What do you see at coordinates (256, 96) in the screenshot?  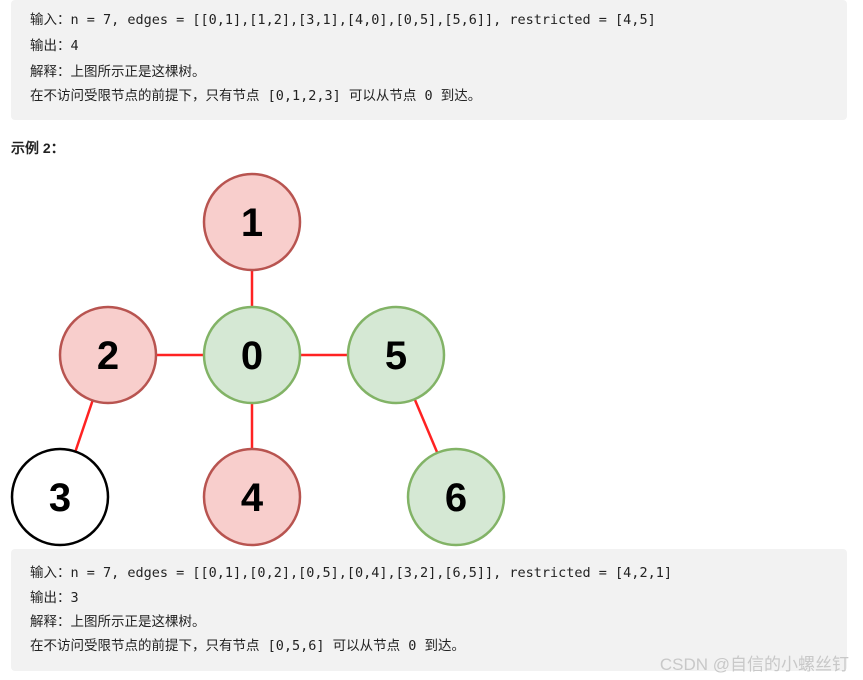 I see `explanation-detail-line: 在不访问受限节点的前提下，只有节点 [0,1,2,3] 可以从节点 0 到达。` at bounding box center [256, 96].